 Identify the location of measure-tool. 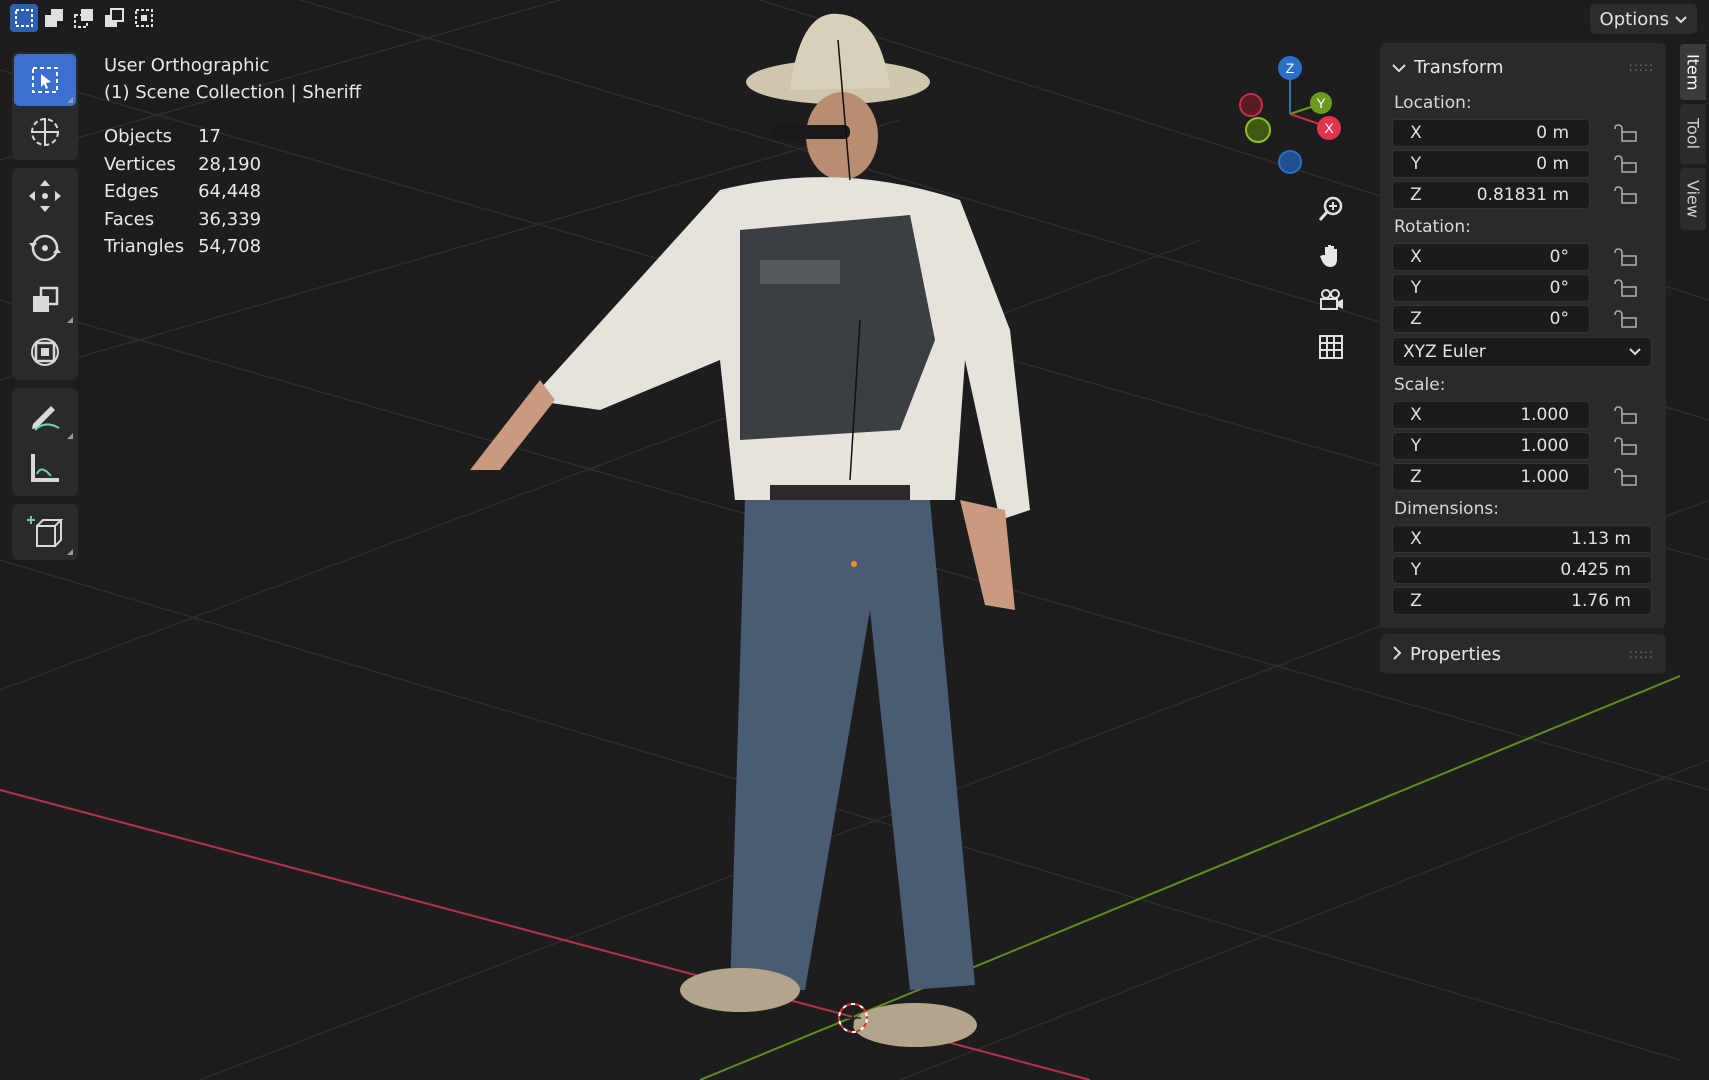
(45, 468).